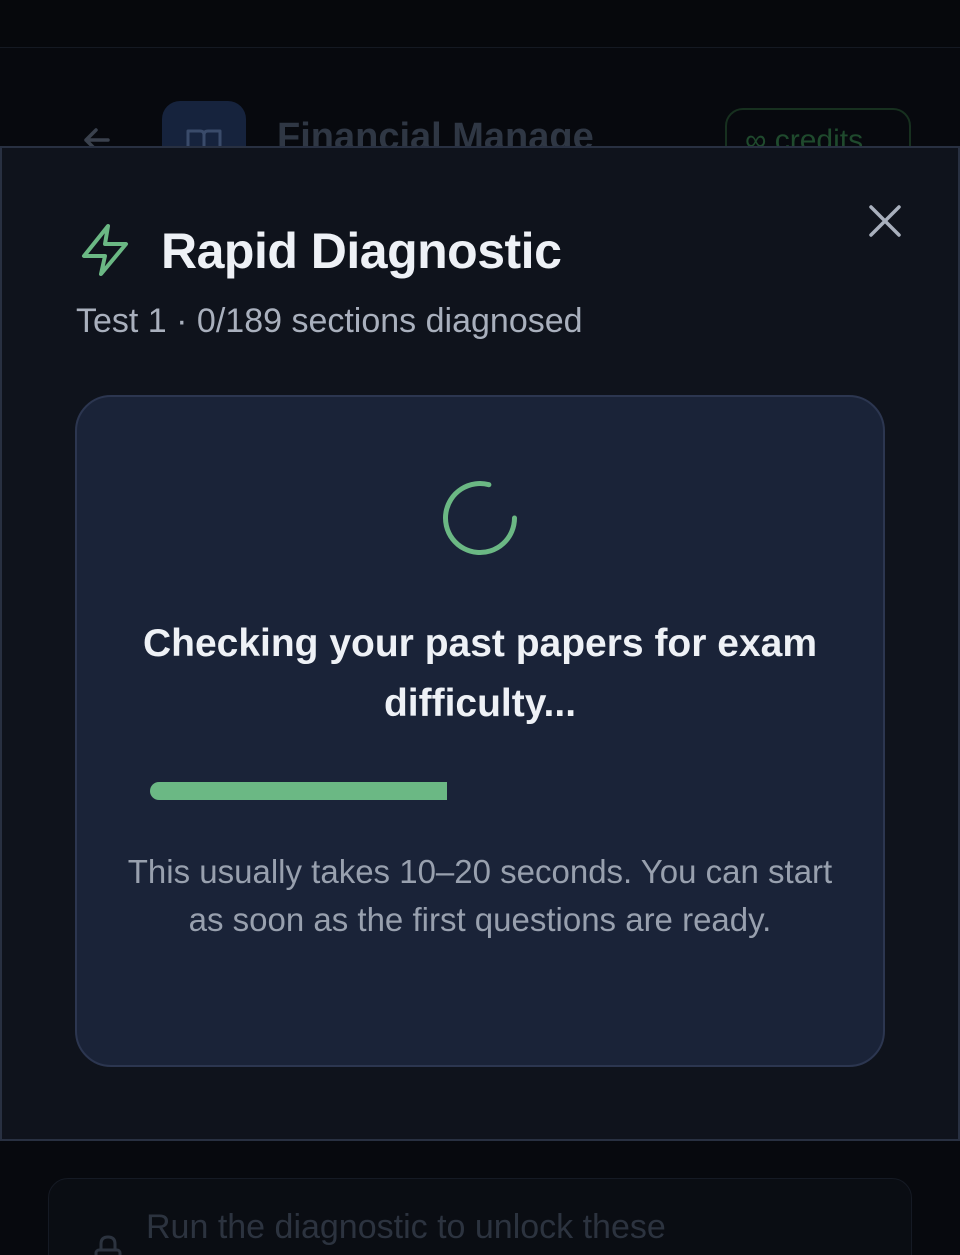 The height and width of the screenshot is (1255, 960). What do you see at coordinates (480, 791) in the screenshot?
I see `progress-bar` at bounding box center [480, 791].